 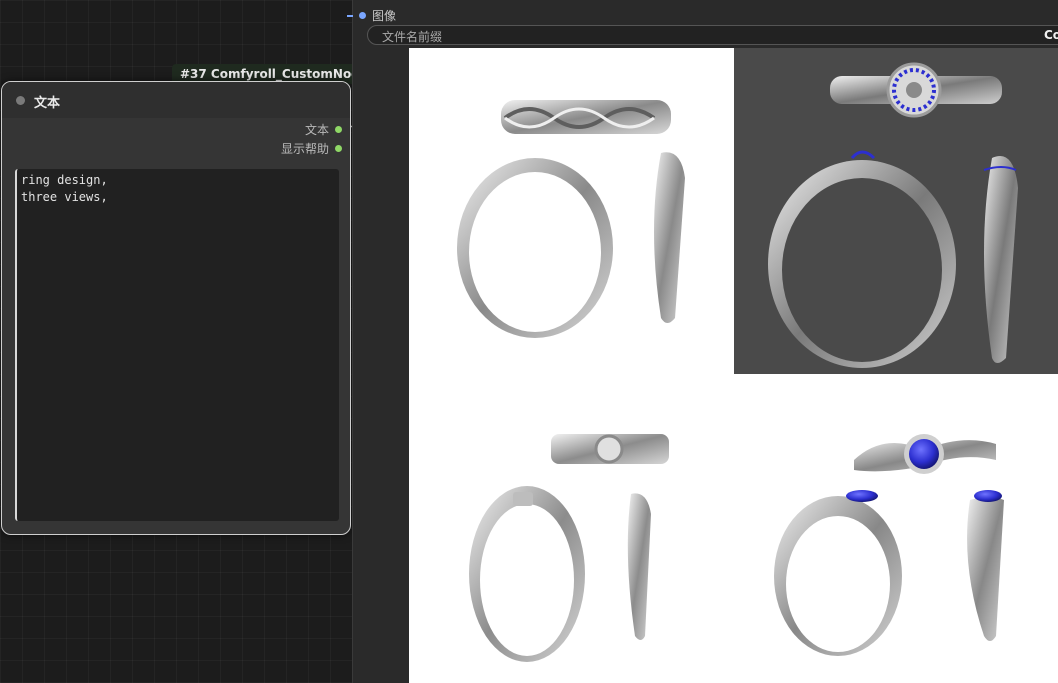 I want to click on filename-prefix-field: 文件名前缀 Co, so click(x=712, y=35).